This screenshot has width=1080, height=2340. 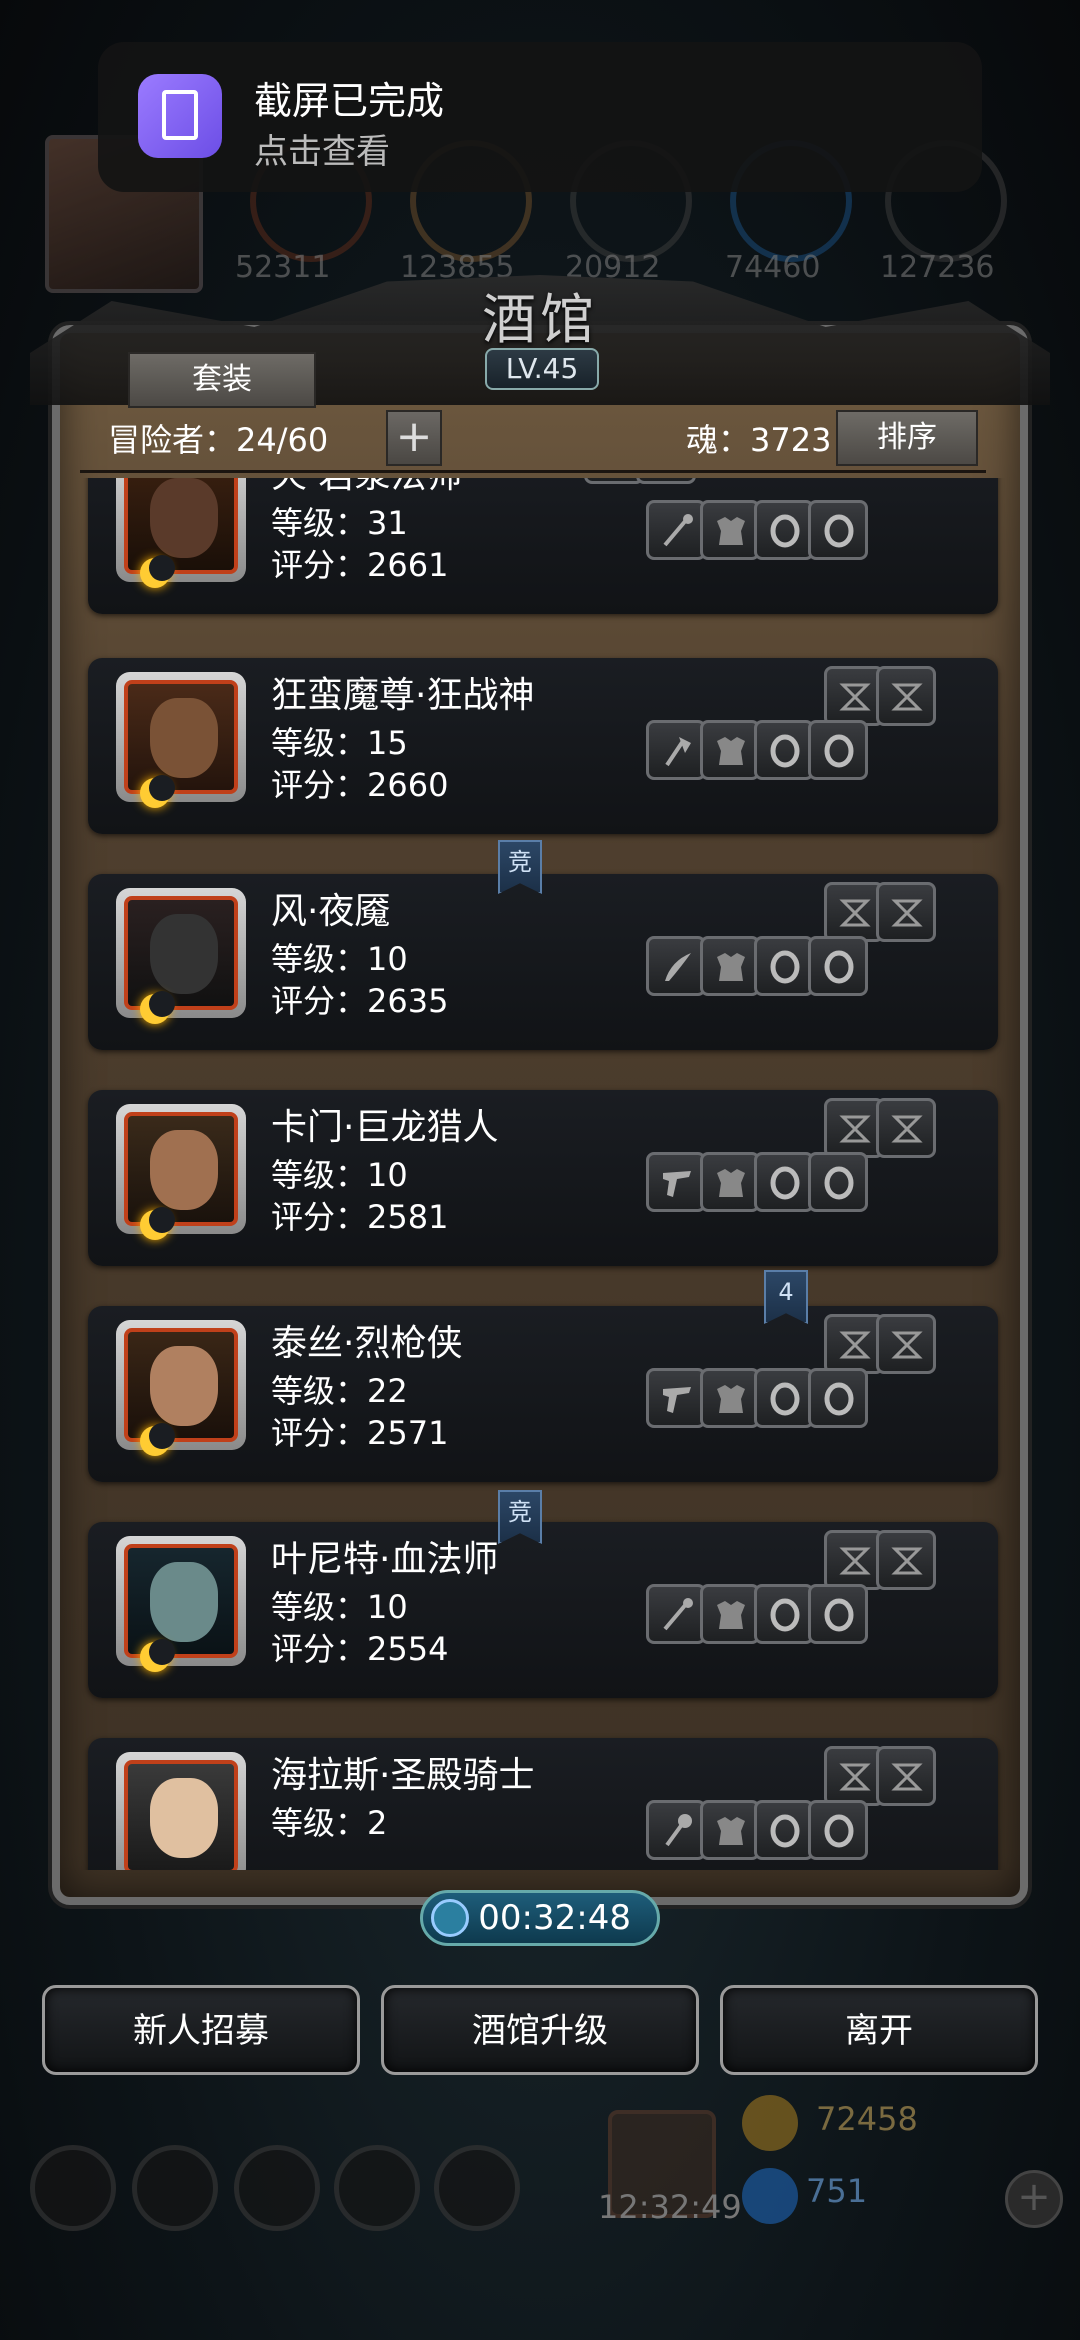 What do you see at coordinates (377, 2188) in the screenshot?
I see `mail-icon` at bounding box center [377, 2188].